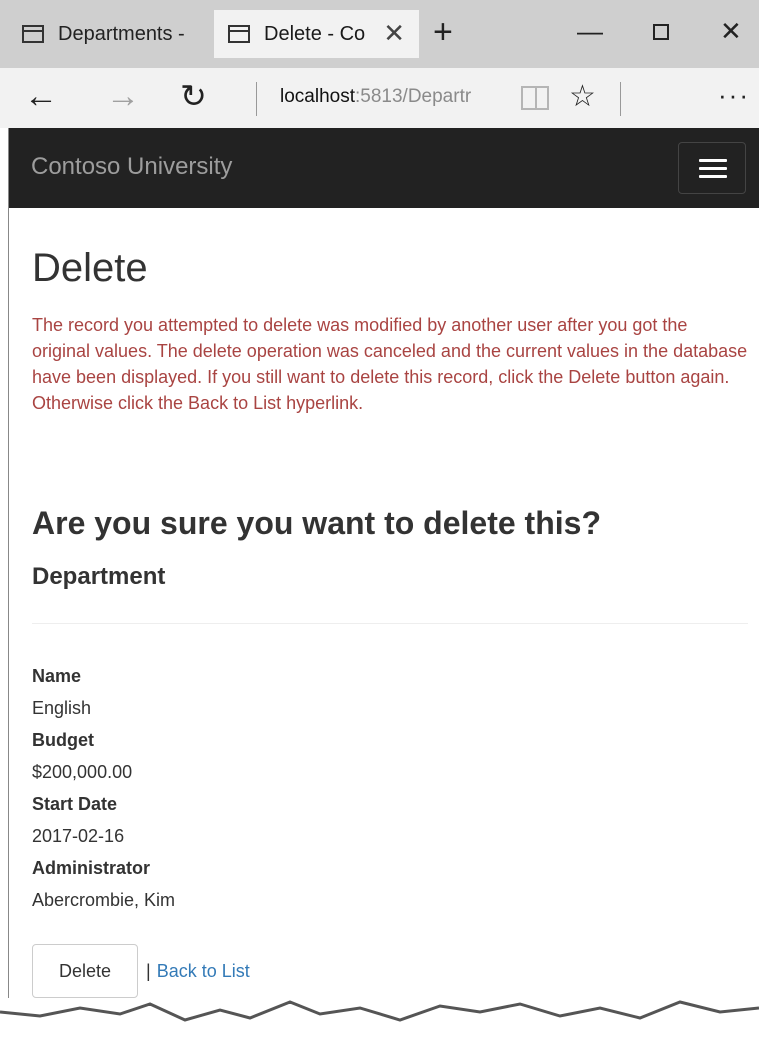  What do you see at coordinates (121, 33) in the screenshot?
I see `tab-title: Departments -` at bounding box center [121, 33].